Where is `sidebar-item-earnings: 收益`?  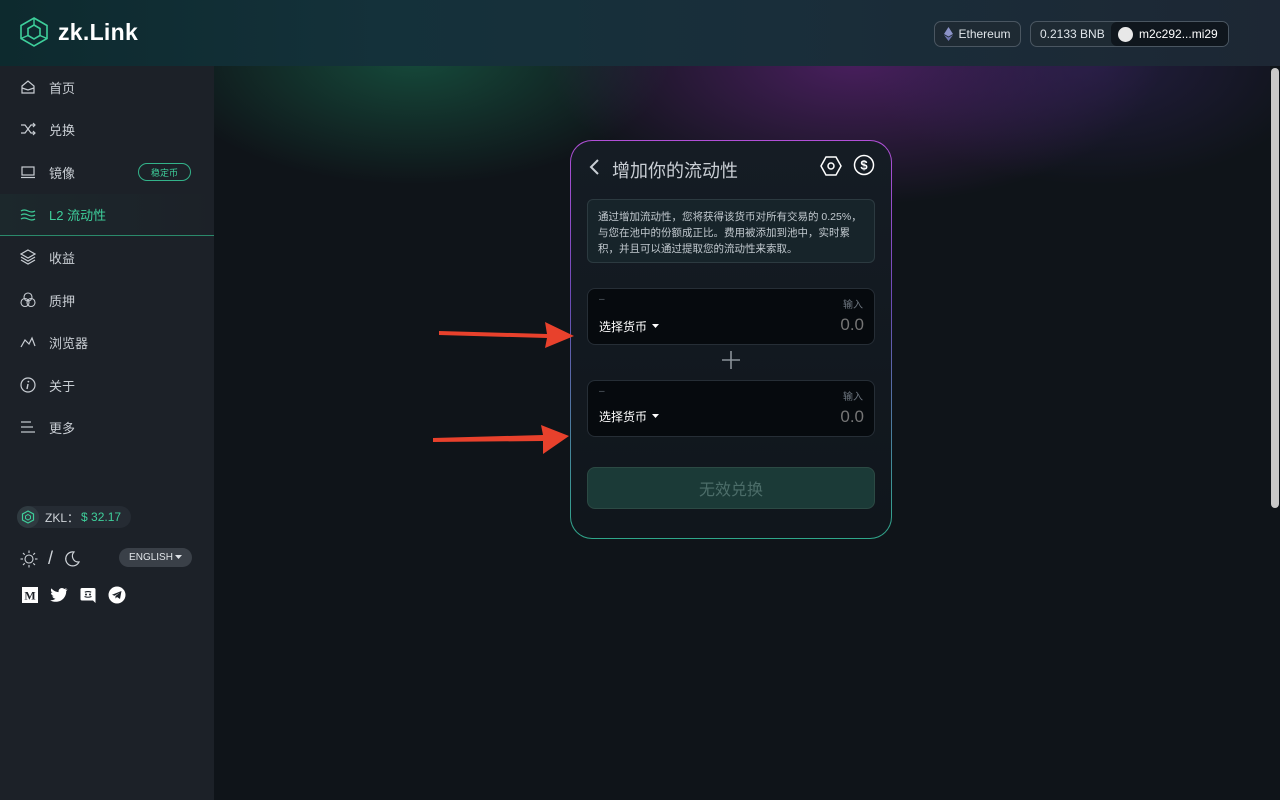
sidebar-item-earnings: 收益 is located at coordinates (107, 257).